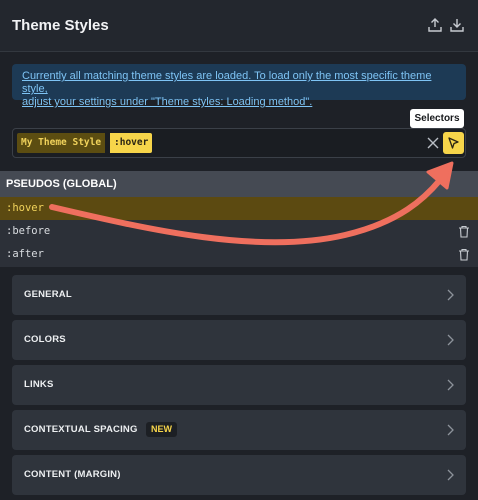 The image size is (478, 500). Describe the element at coordinates (457, 25) in the screenshot. I see `download-icon` at that location.